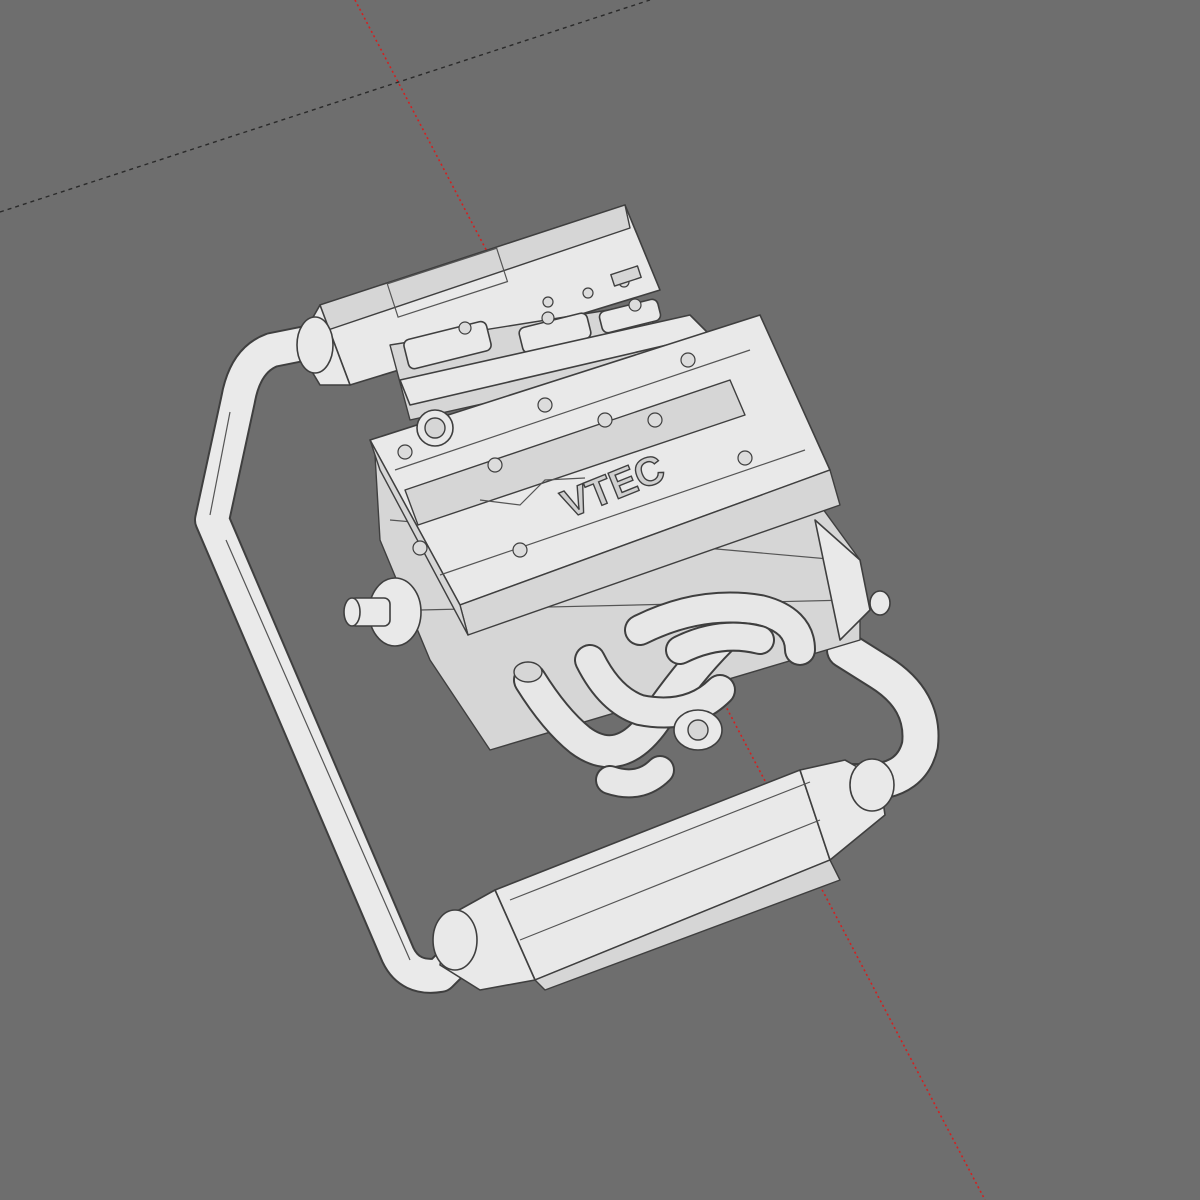 The width and height of the screenshot is (1200, 1200). What do you see at coordinates (382, 612) in the screenshot?
I see `front-pulley` at bounding box center [382, 612].